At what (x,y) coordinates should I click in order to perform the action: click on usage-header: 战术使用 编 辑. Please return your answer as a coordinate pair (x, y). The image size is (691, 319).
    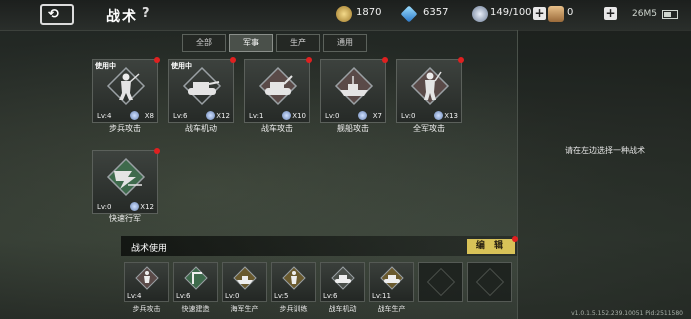
    Looking at the image, I should click on (319, 246).